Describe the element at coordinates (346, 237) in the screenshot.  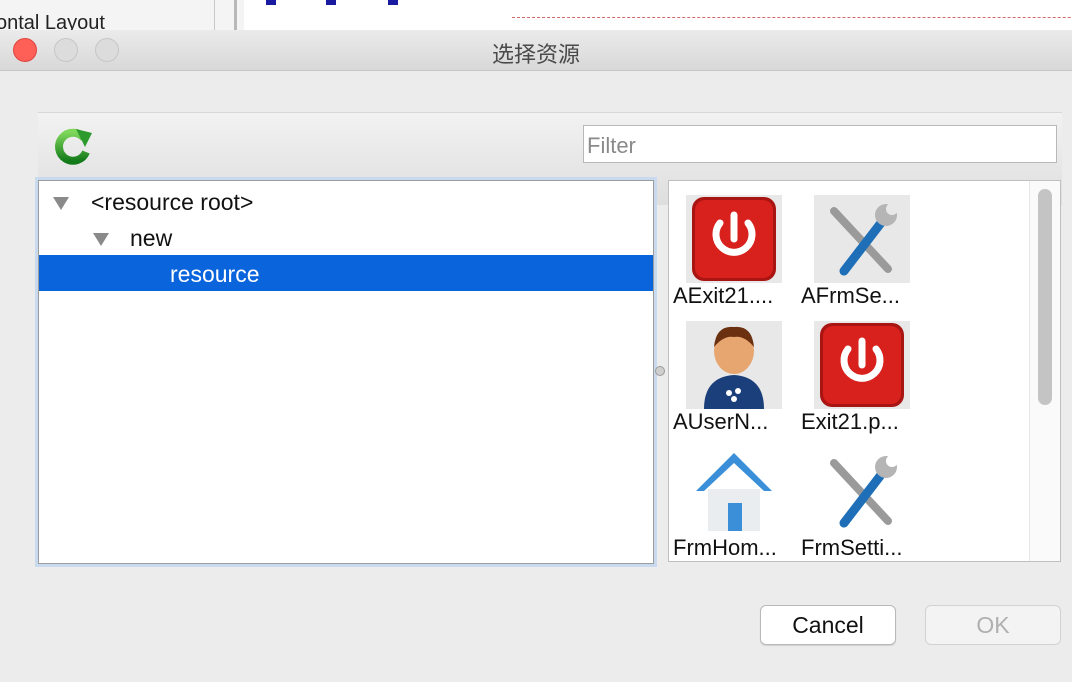
I see `tree-item-new: new` at that location.